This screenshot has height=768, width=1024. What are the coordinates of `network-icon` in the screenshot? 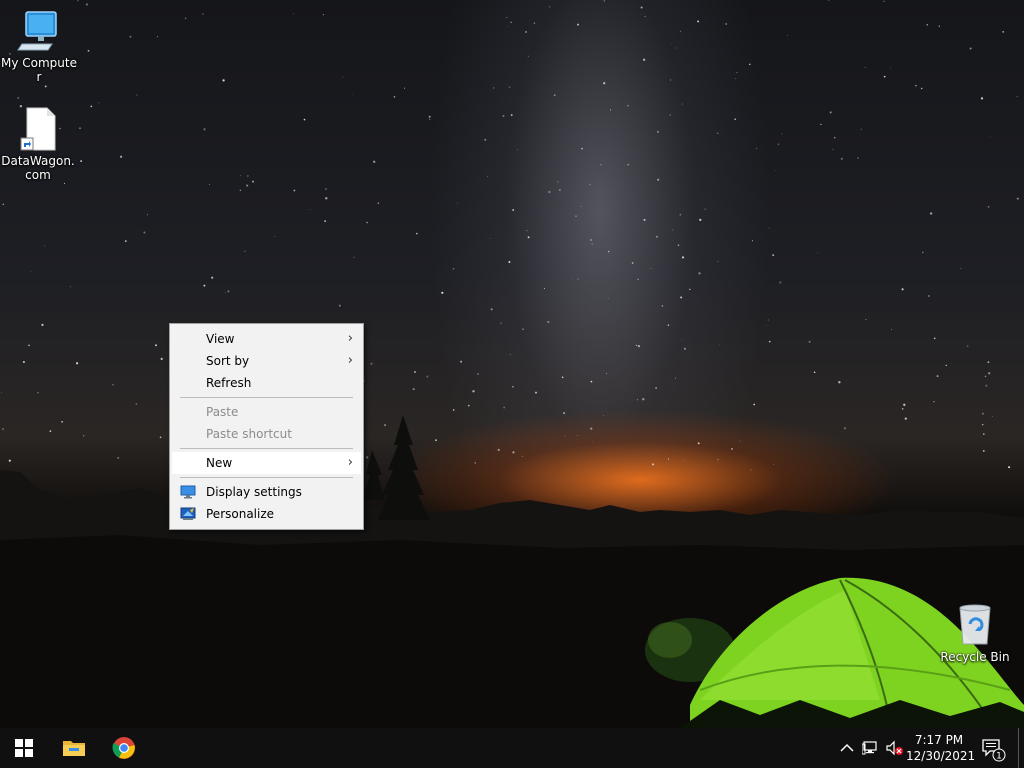 It's located at (871, 748).